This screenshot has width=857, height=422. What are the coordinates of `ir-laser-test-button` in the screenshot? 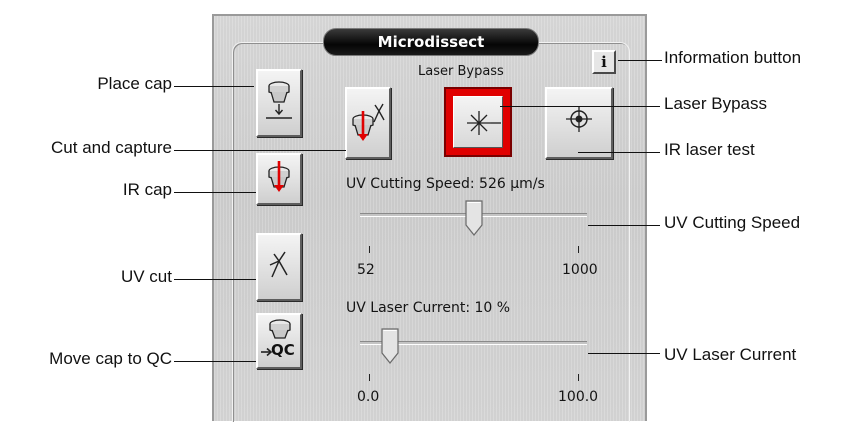 It's located at (579, 123).